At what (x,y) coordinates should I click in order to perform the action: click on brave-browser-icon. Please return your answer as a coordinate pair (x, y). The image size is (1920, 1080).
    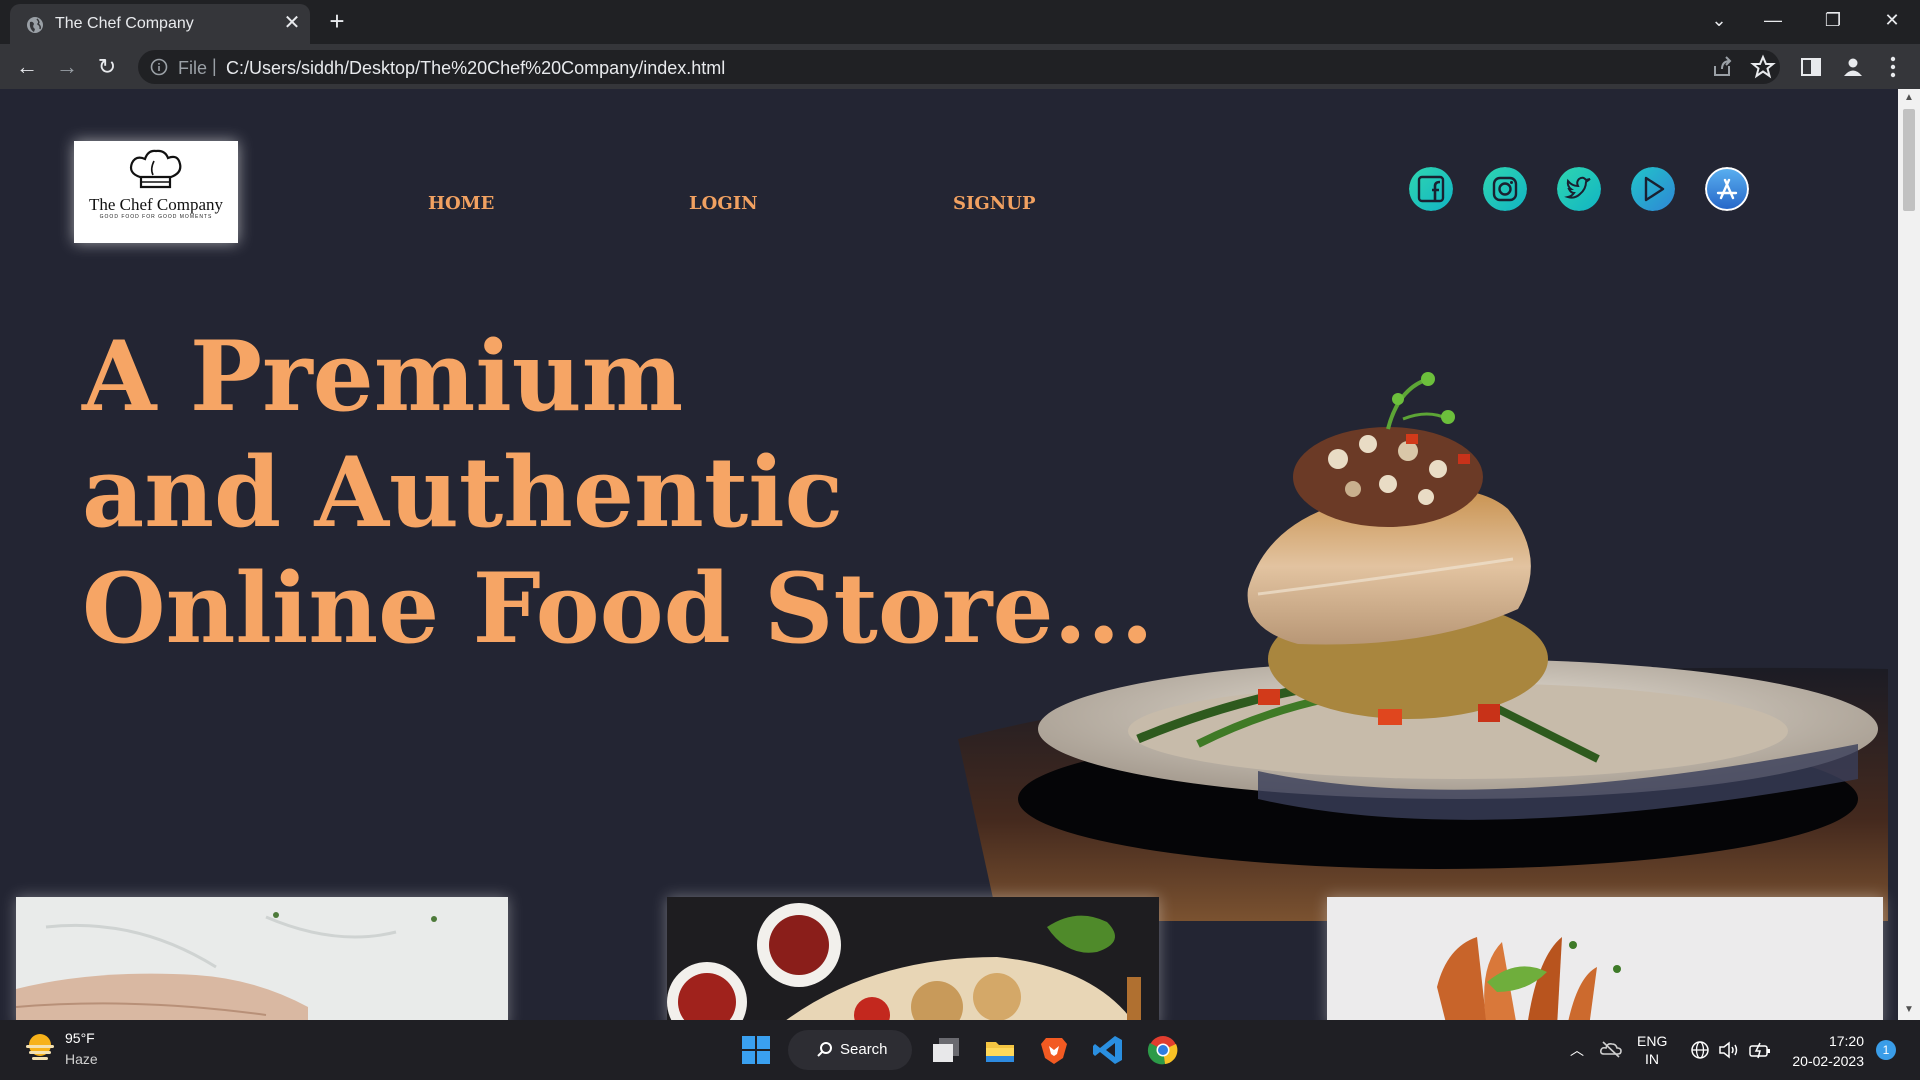
    Looking at the image, I should click on (1054, 1050).